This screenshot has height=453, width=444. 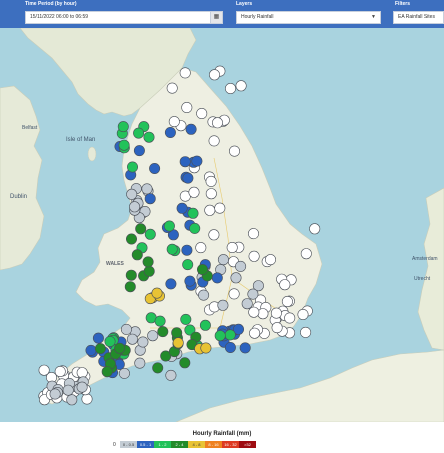 I want to click on time-period-input: 15/11/2022 06:00 to 06:59 ▦, so click(x=124, y=17).